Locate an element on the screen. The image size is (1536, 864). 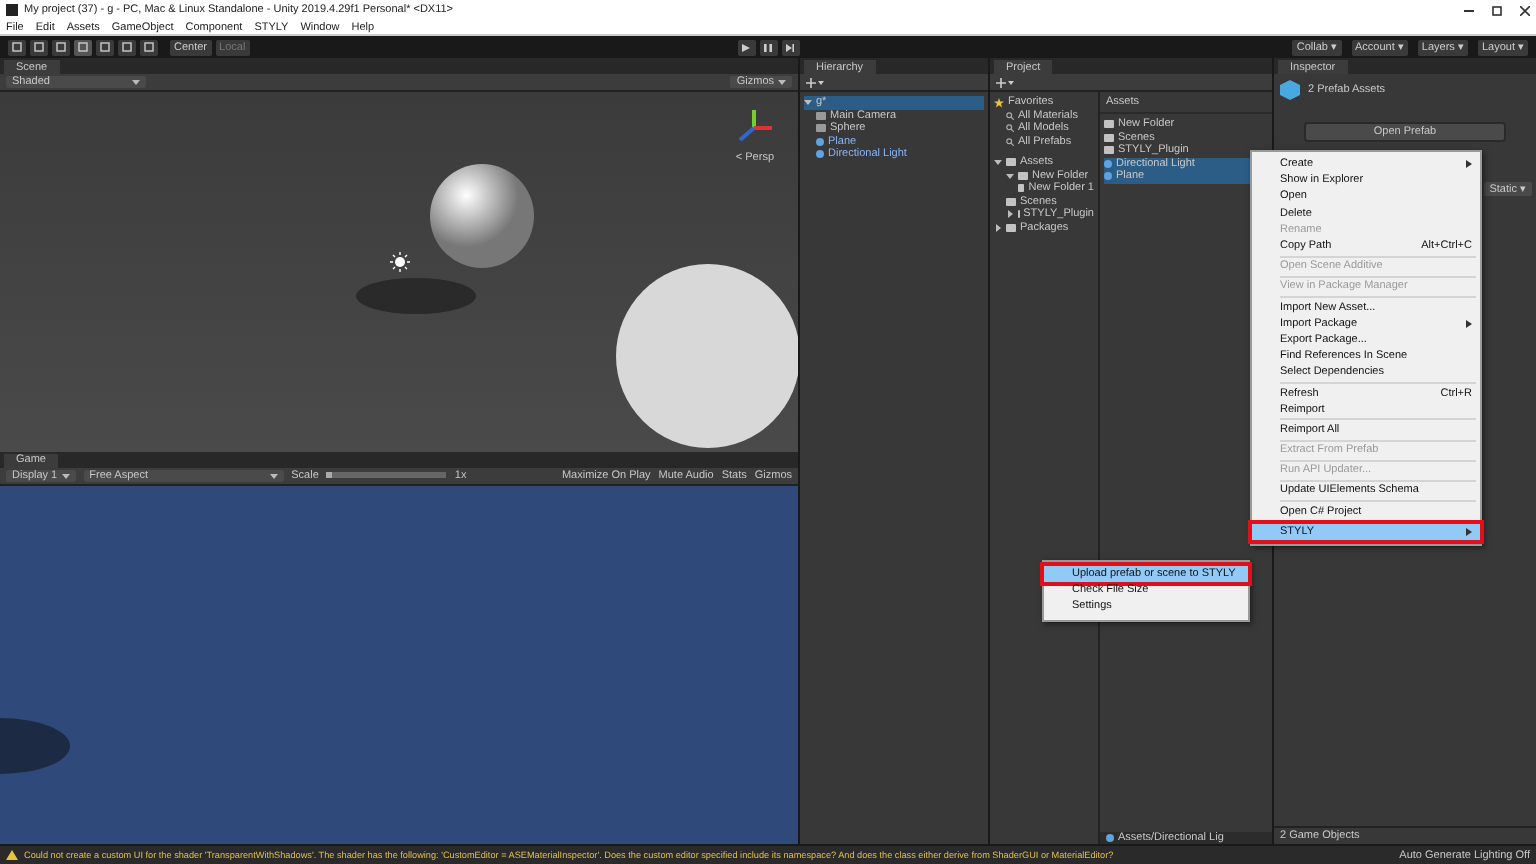
play-button is located at coordinates (746, 47).